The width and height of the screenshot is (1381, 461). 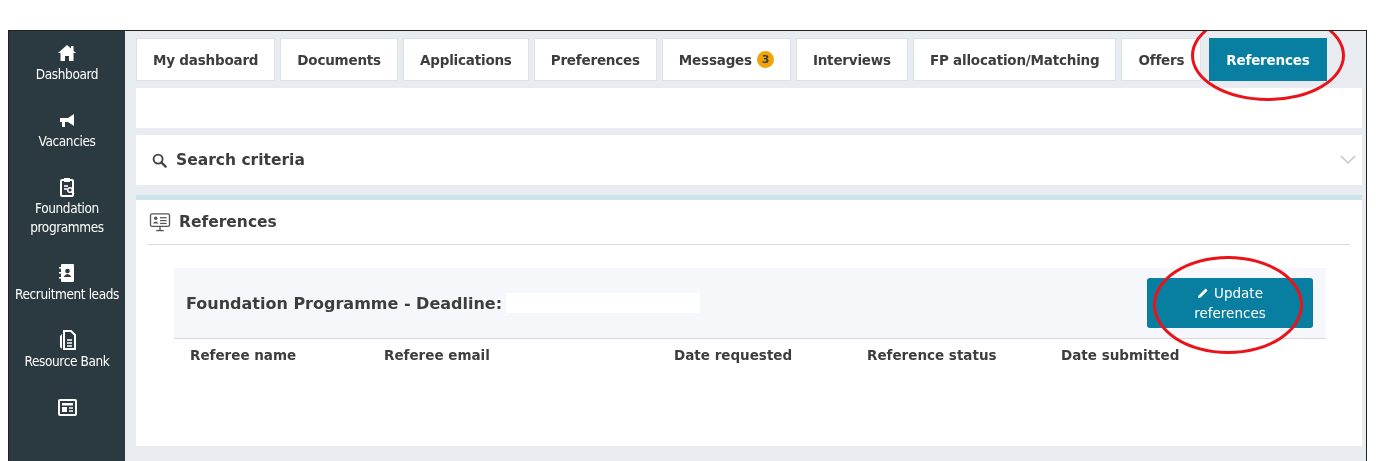 I want to click on programme-title: Foundation Programme - Deadline:, so click(x=344, y=303).